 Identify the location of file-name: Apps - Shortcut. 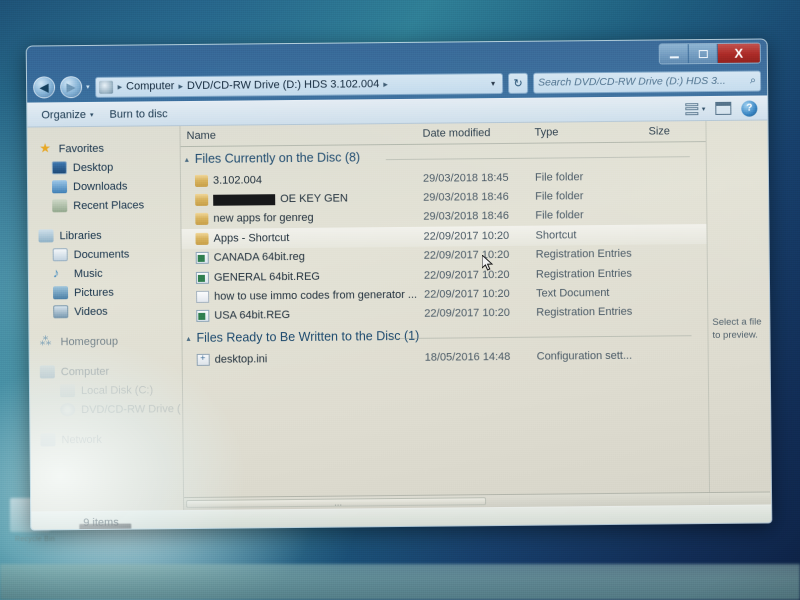
(251, 238).